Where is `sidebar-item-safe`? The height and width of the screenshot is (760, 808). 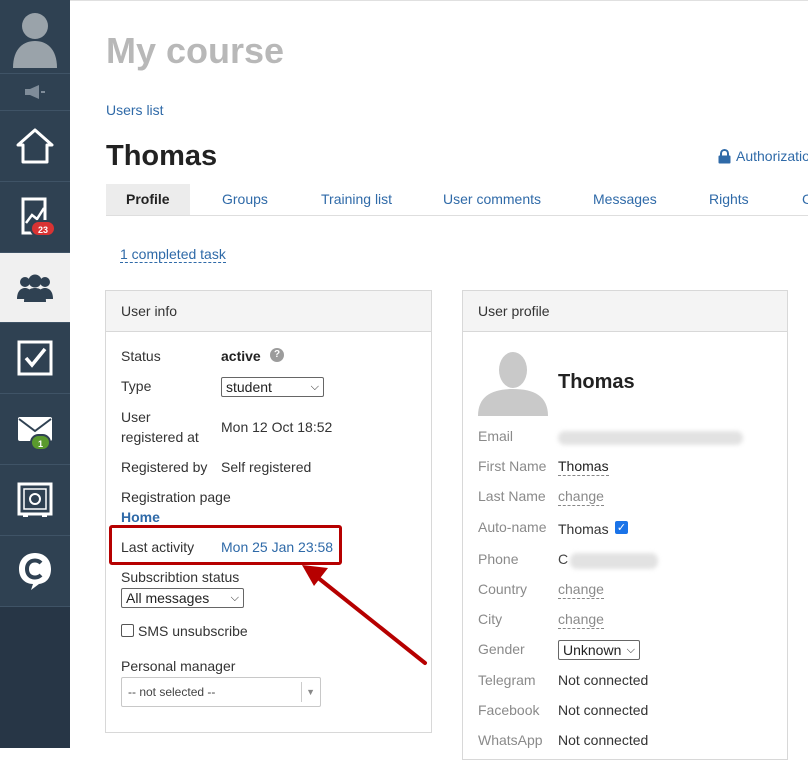 sidebar-item-safe is located at coordinates (35, 500).